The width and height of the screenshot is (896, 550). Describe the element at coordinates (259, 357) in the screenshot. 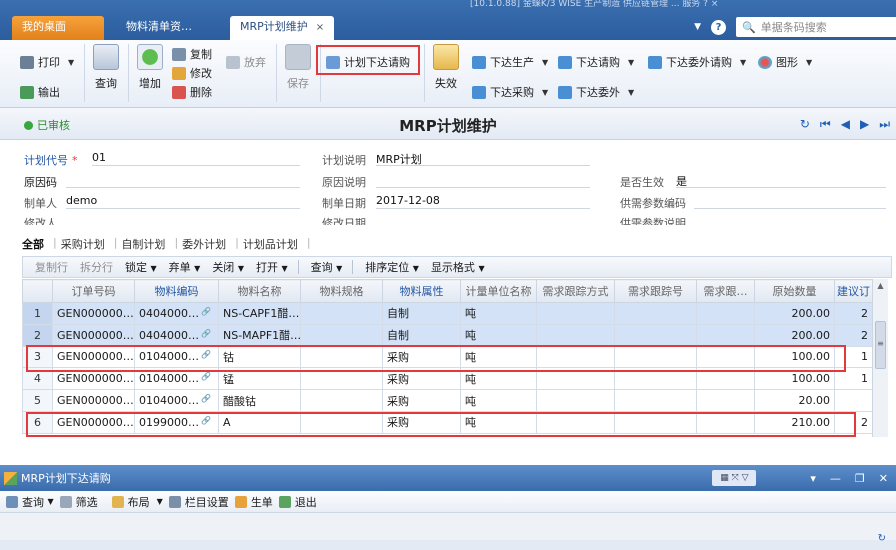

I see `material-name-cell: 钴` at that location.